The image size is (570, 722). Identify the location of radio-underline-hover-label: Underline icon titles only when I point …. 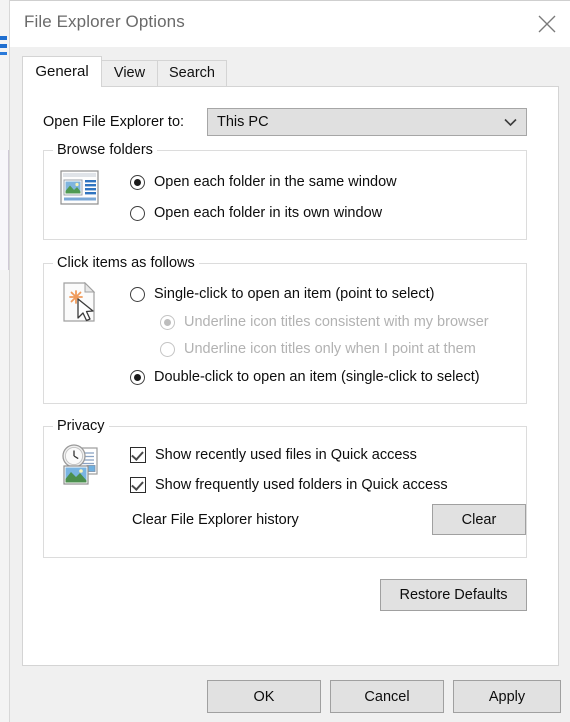
(330, 349).